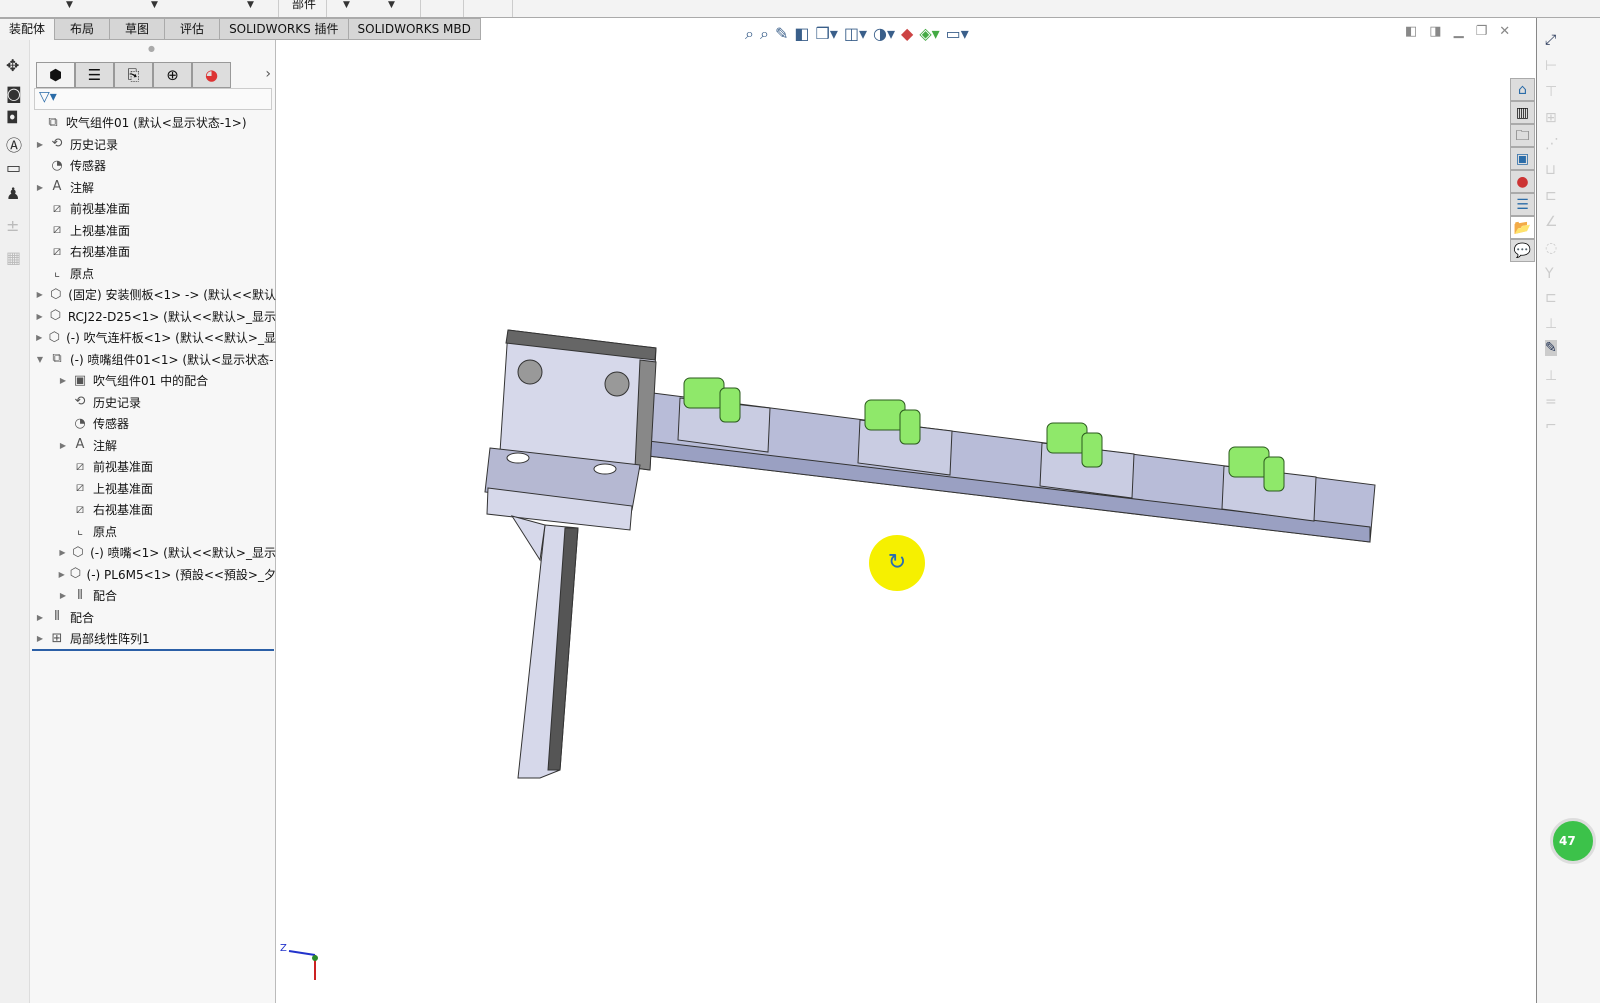  Describe the element at coordinates (1522, 135) in the screenshot. I see `file-explorer-icon: 🗀` at that location.